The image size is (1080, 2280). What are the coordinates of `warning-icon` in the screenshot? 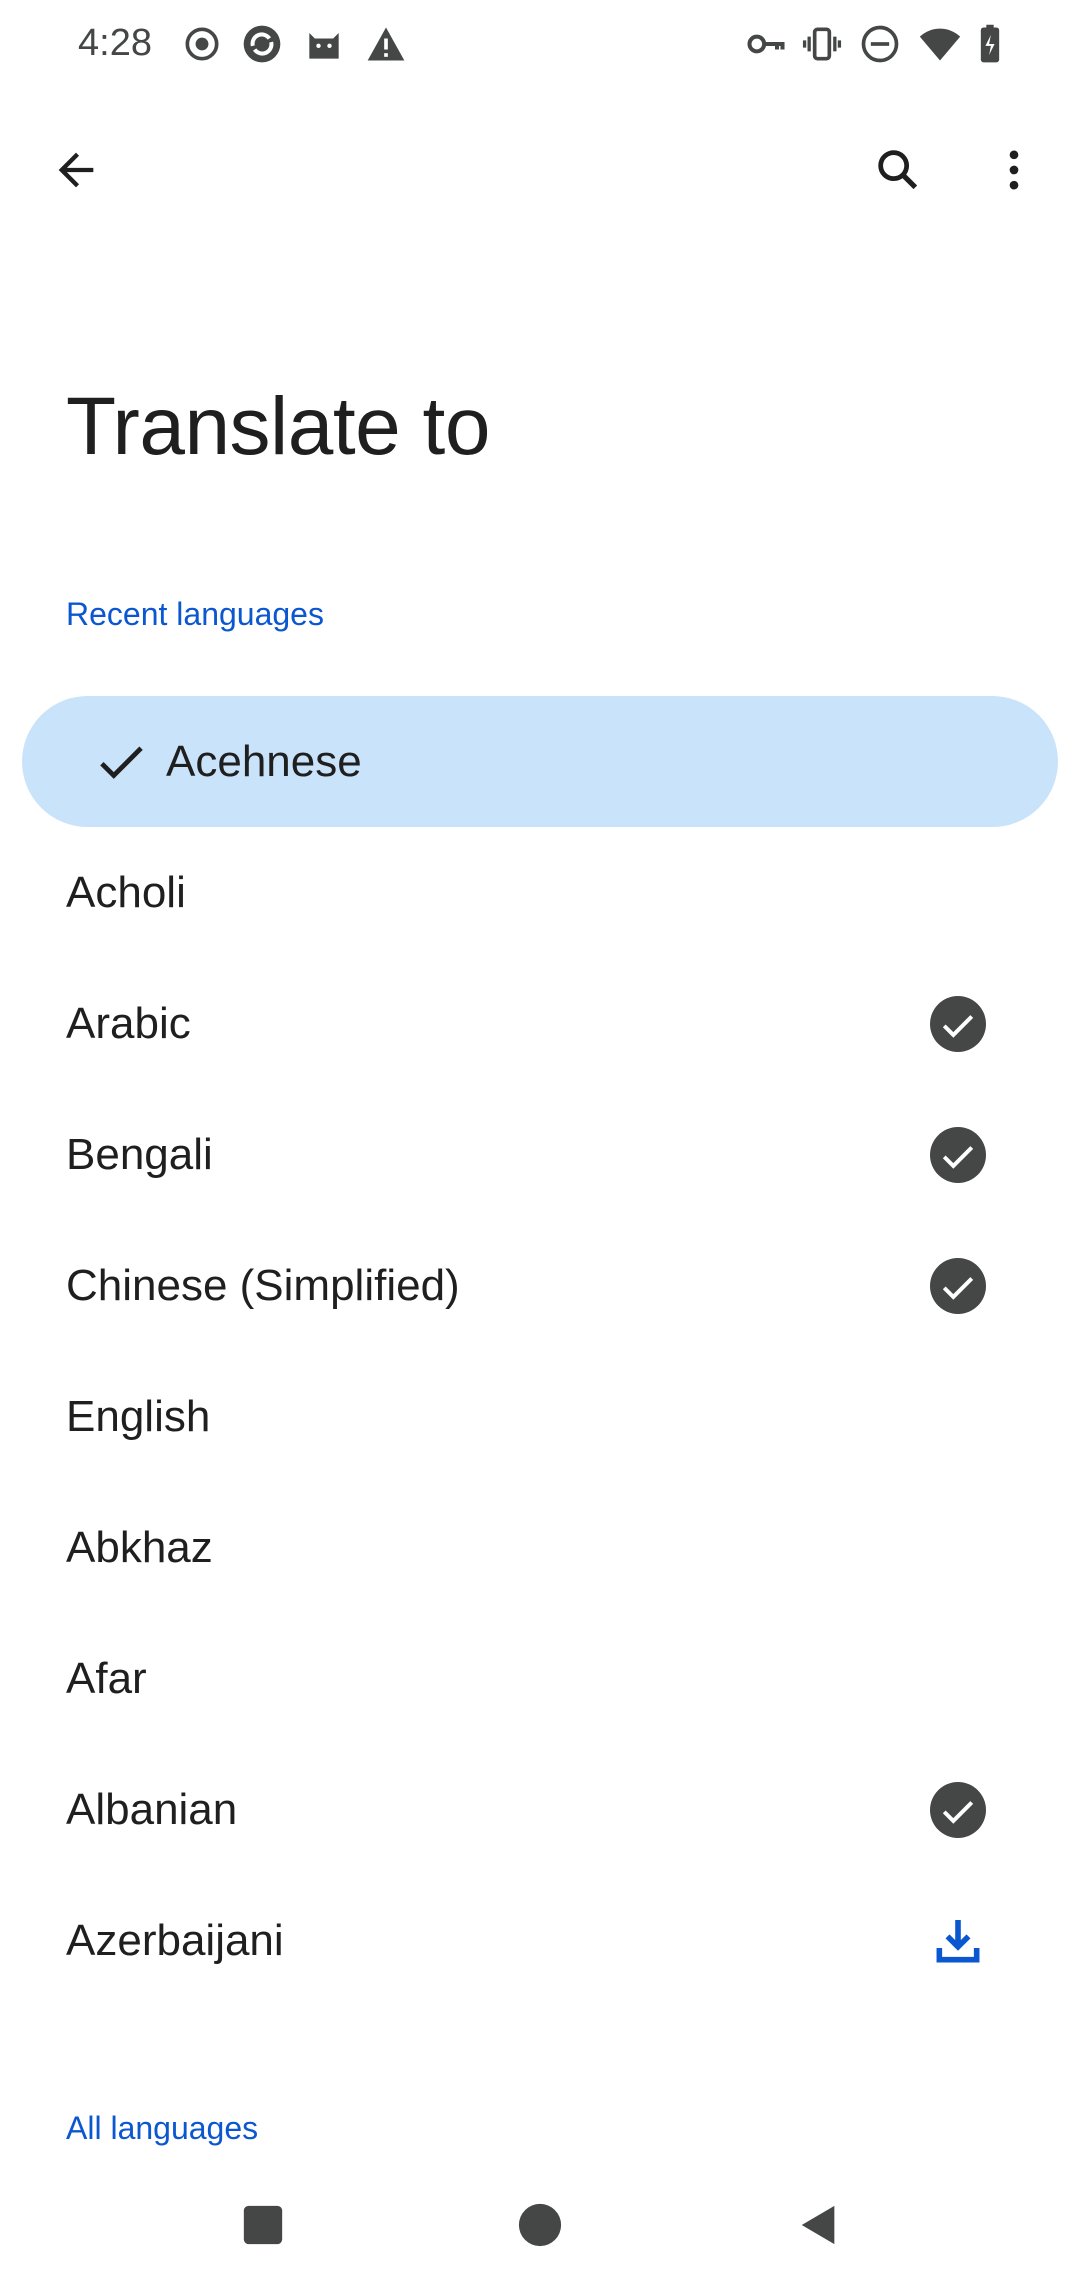 It's located at (386, 44).